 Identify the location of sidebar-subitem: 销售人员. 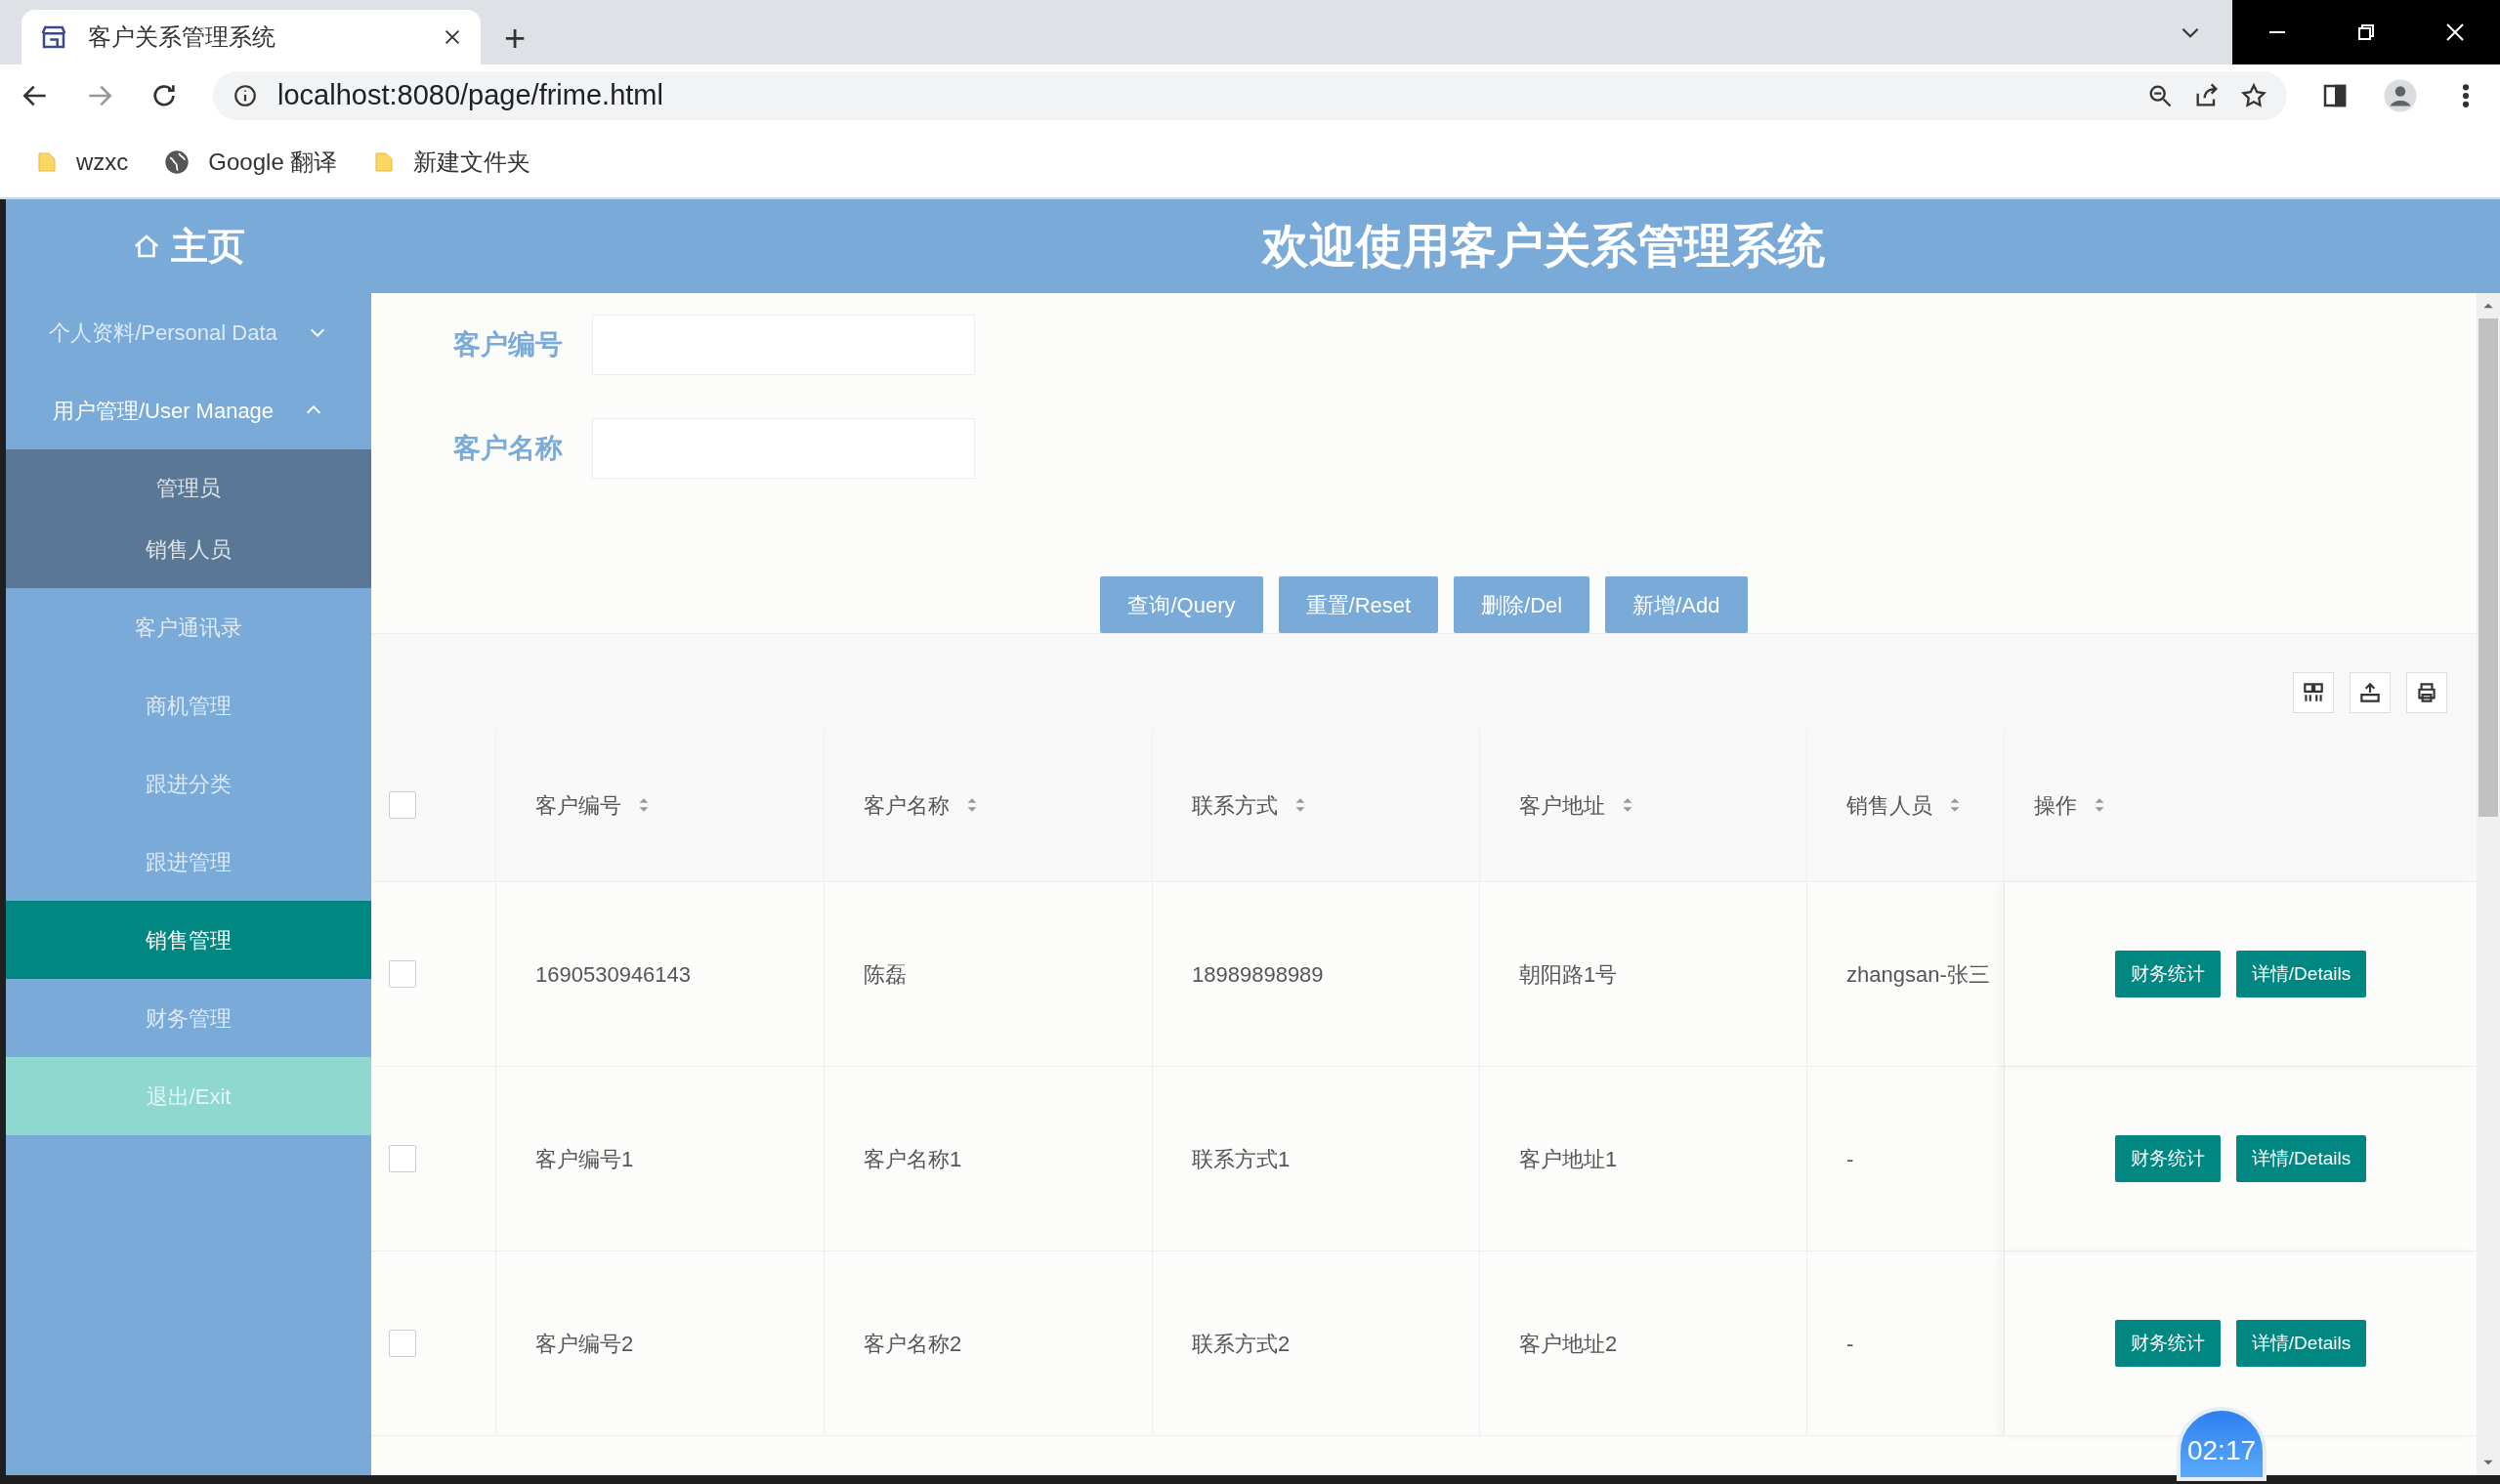
(188, 549).